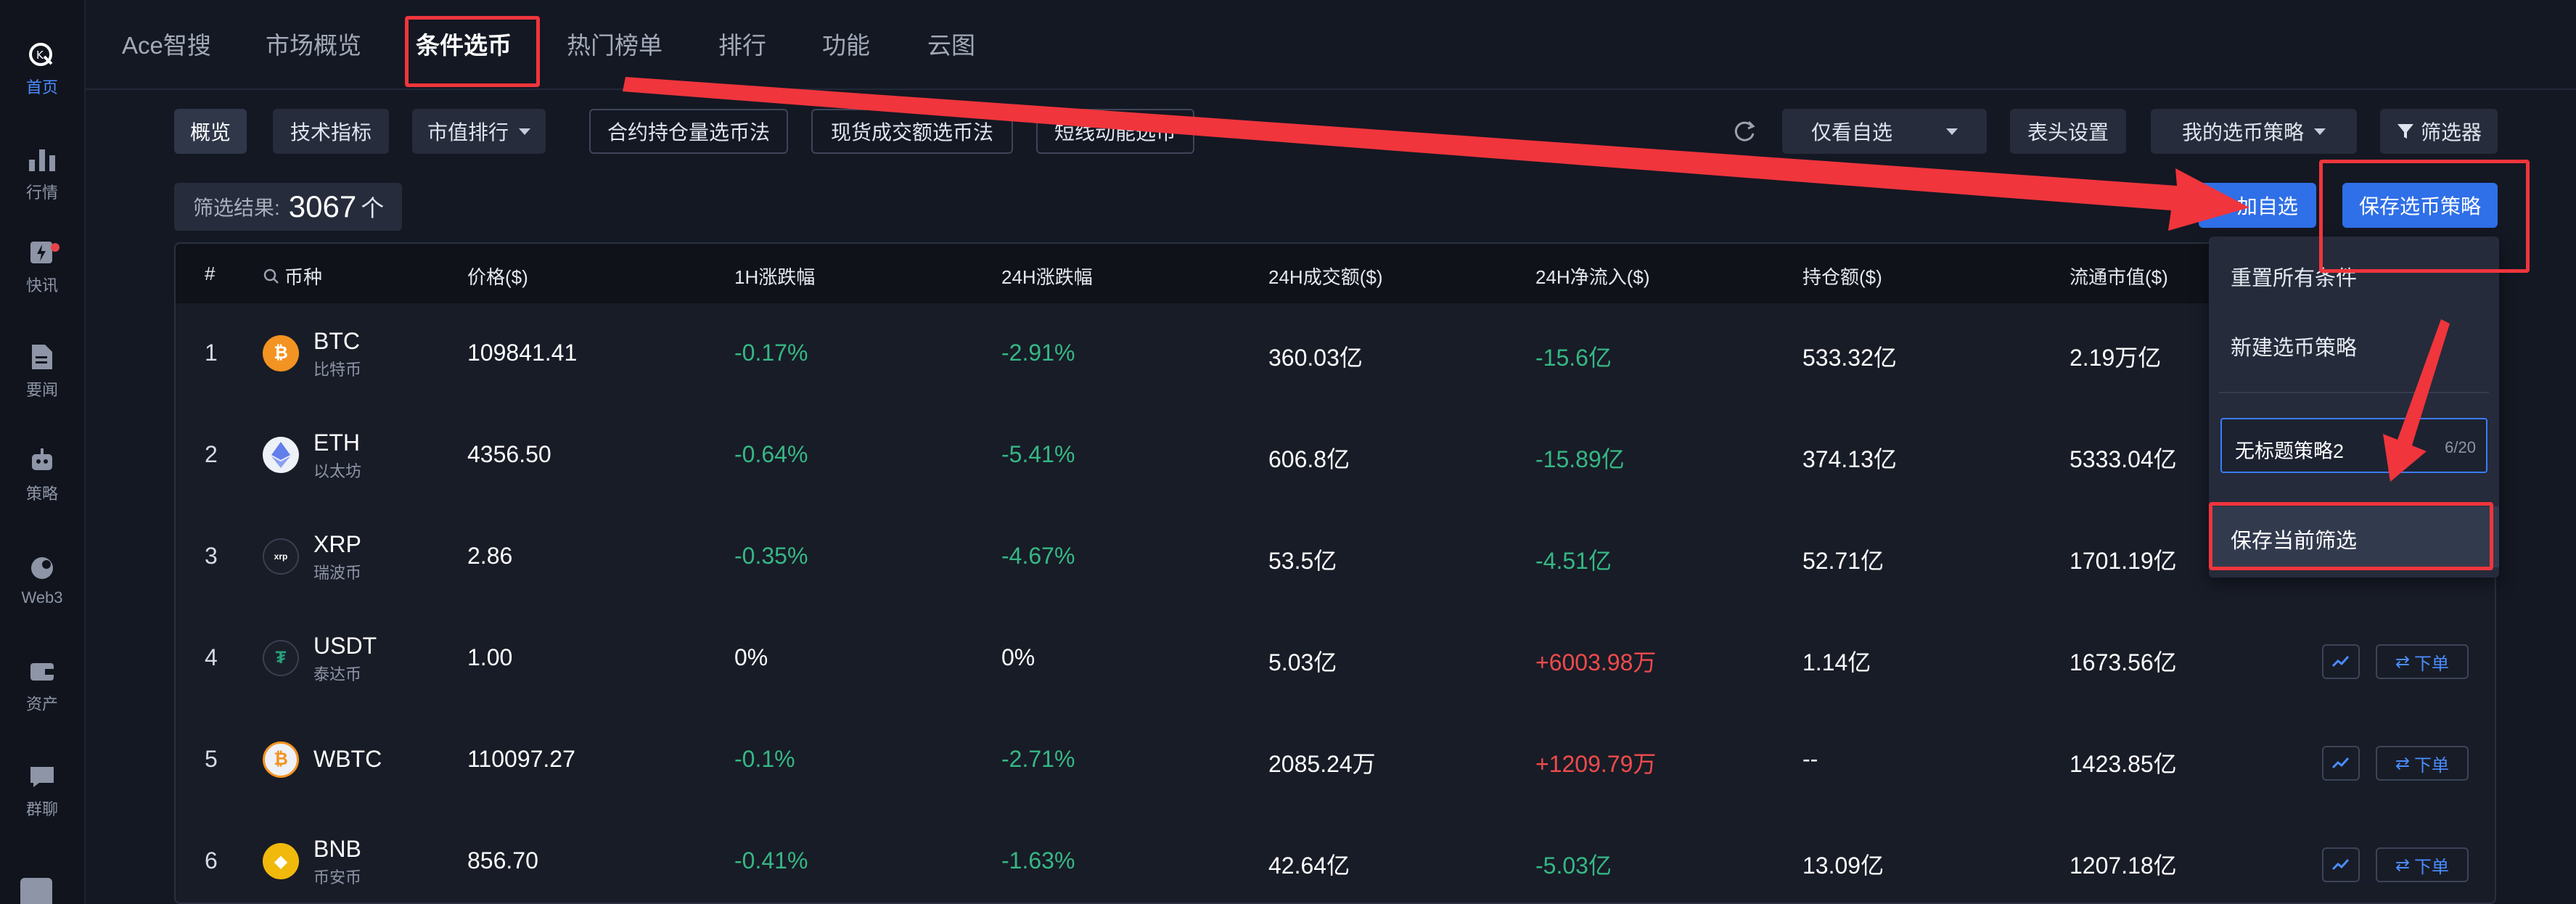 The image size is (2576, 904). Describe the element at coordinates (846, 46) in the screenshot. I see `tab-features: 功能` at that location.